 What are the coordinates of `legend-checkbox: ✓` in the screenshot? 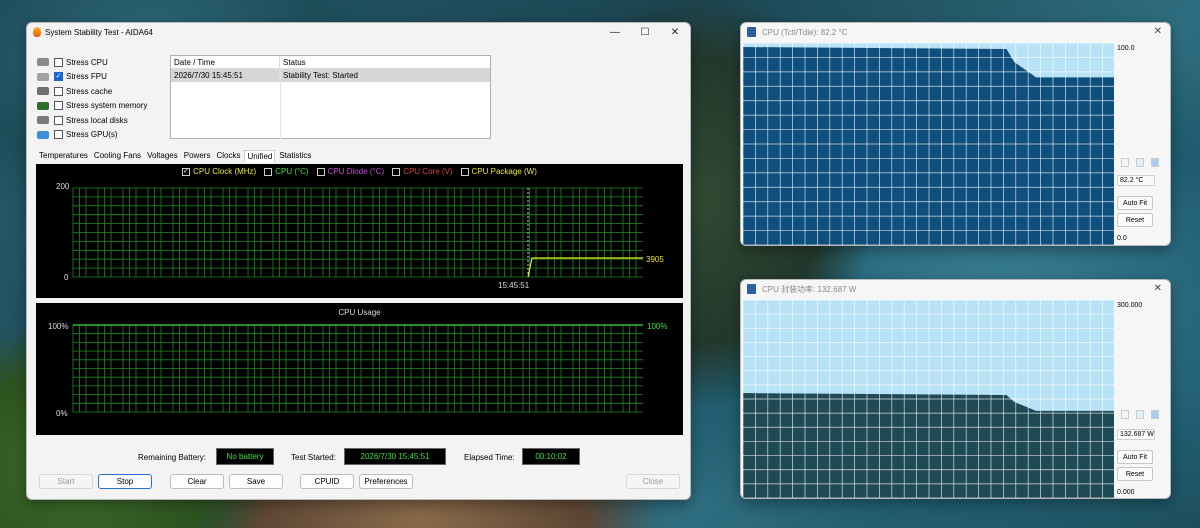 It's located at (186, 171).